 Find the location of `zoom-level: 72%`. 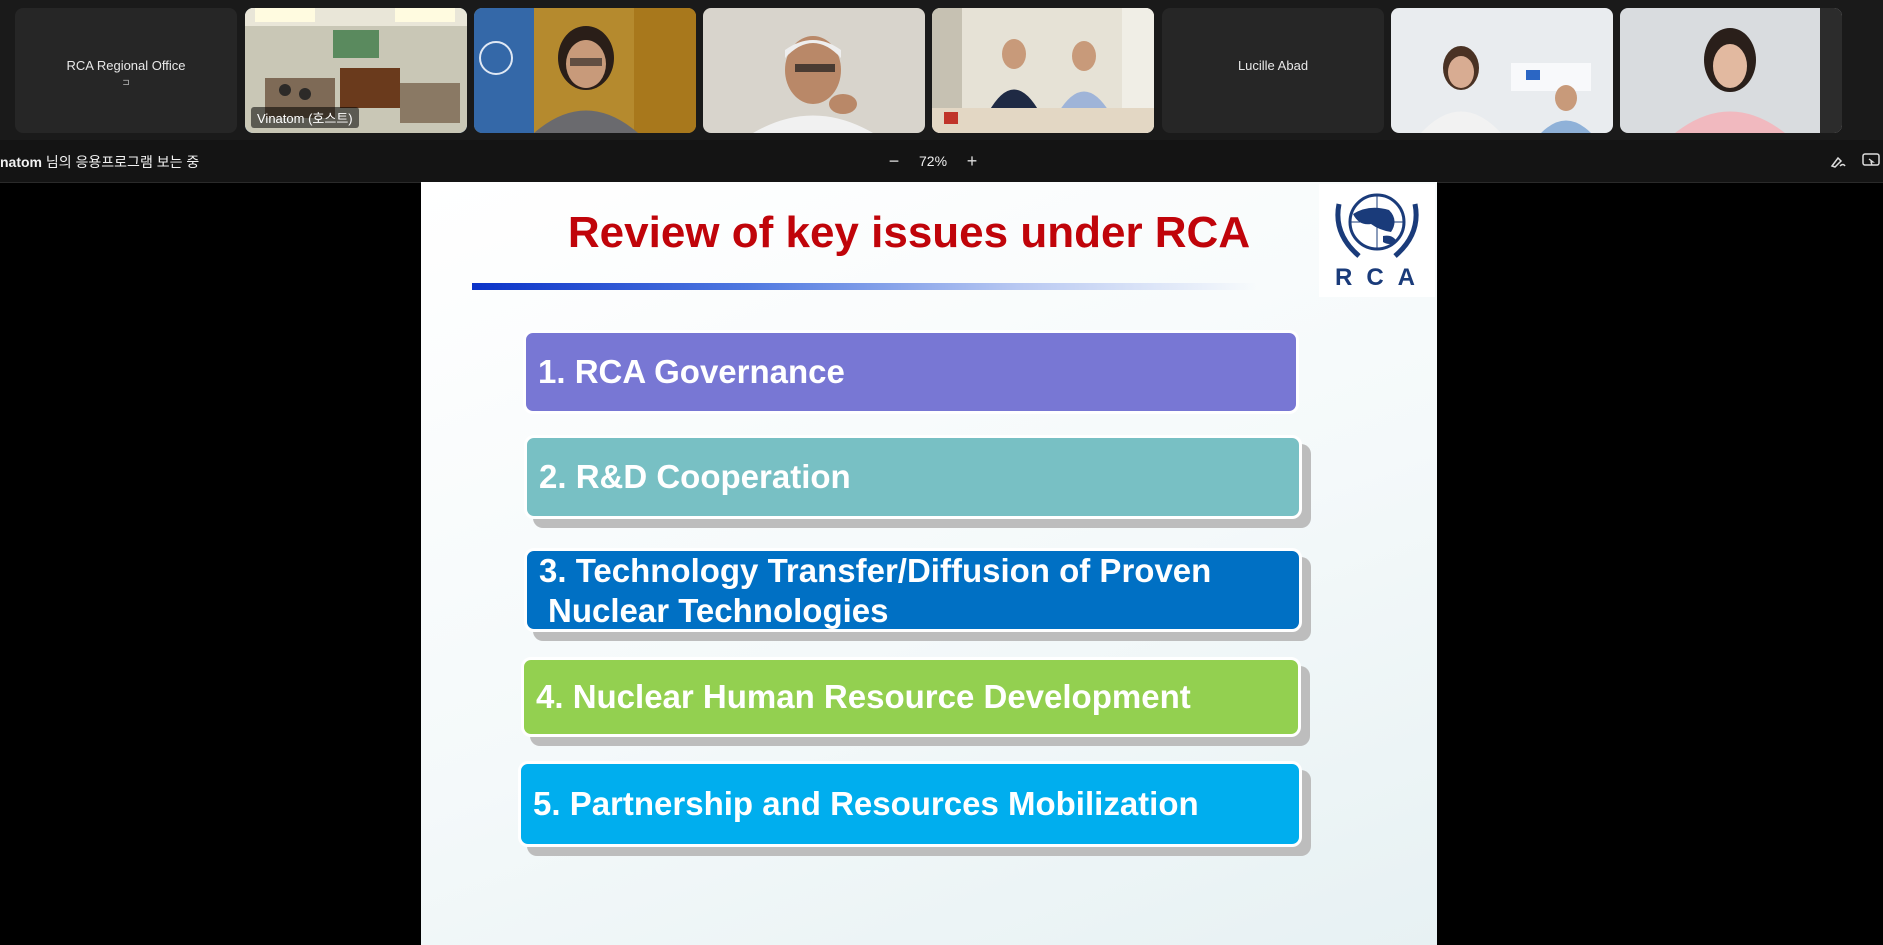

zoom-level: 72% is located at coordinates (933, 161).